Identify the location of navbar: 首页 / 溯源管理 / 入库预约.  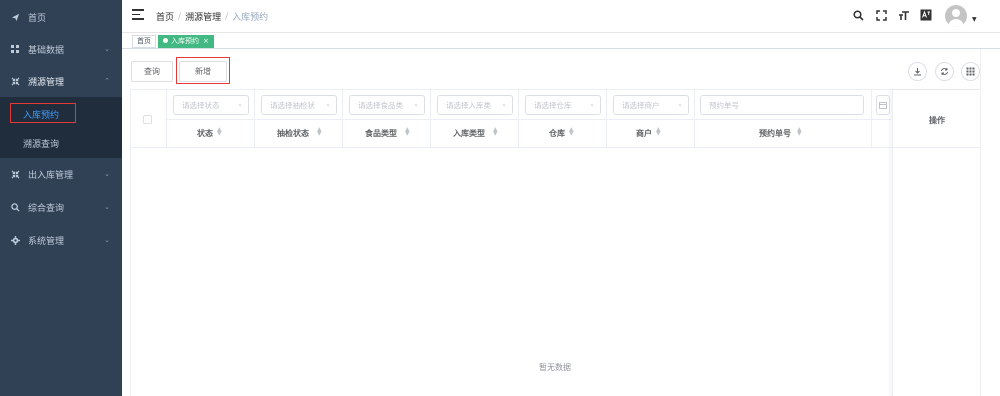
(561, 16).